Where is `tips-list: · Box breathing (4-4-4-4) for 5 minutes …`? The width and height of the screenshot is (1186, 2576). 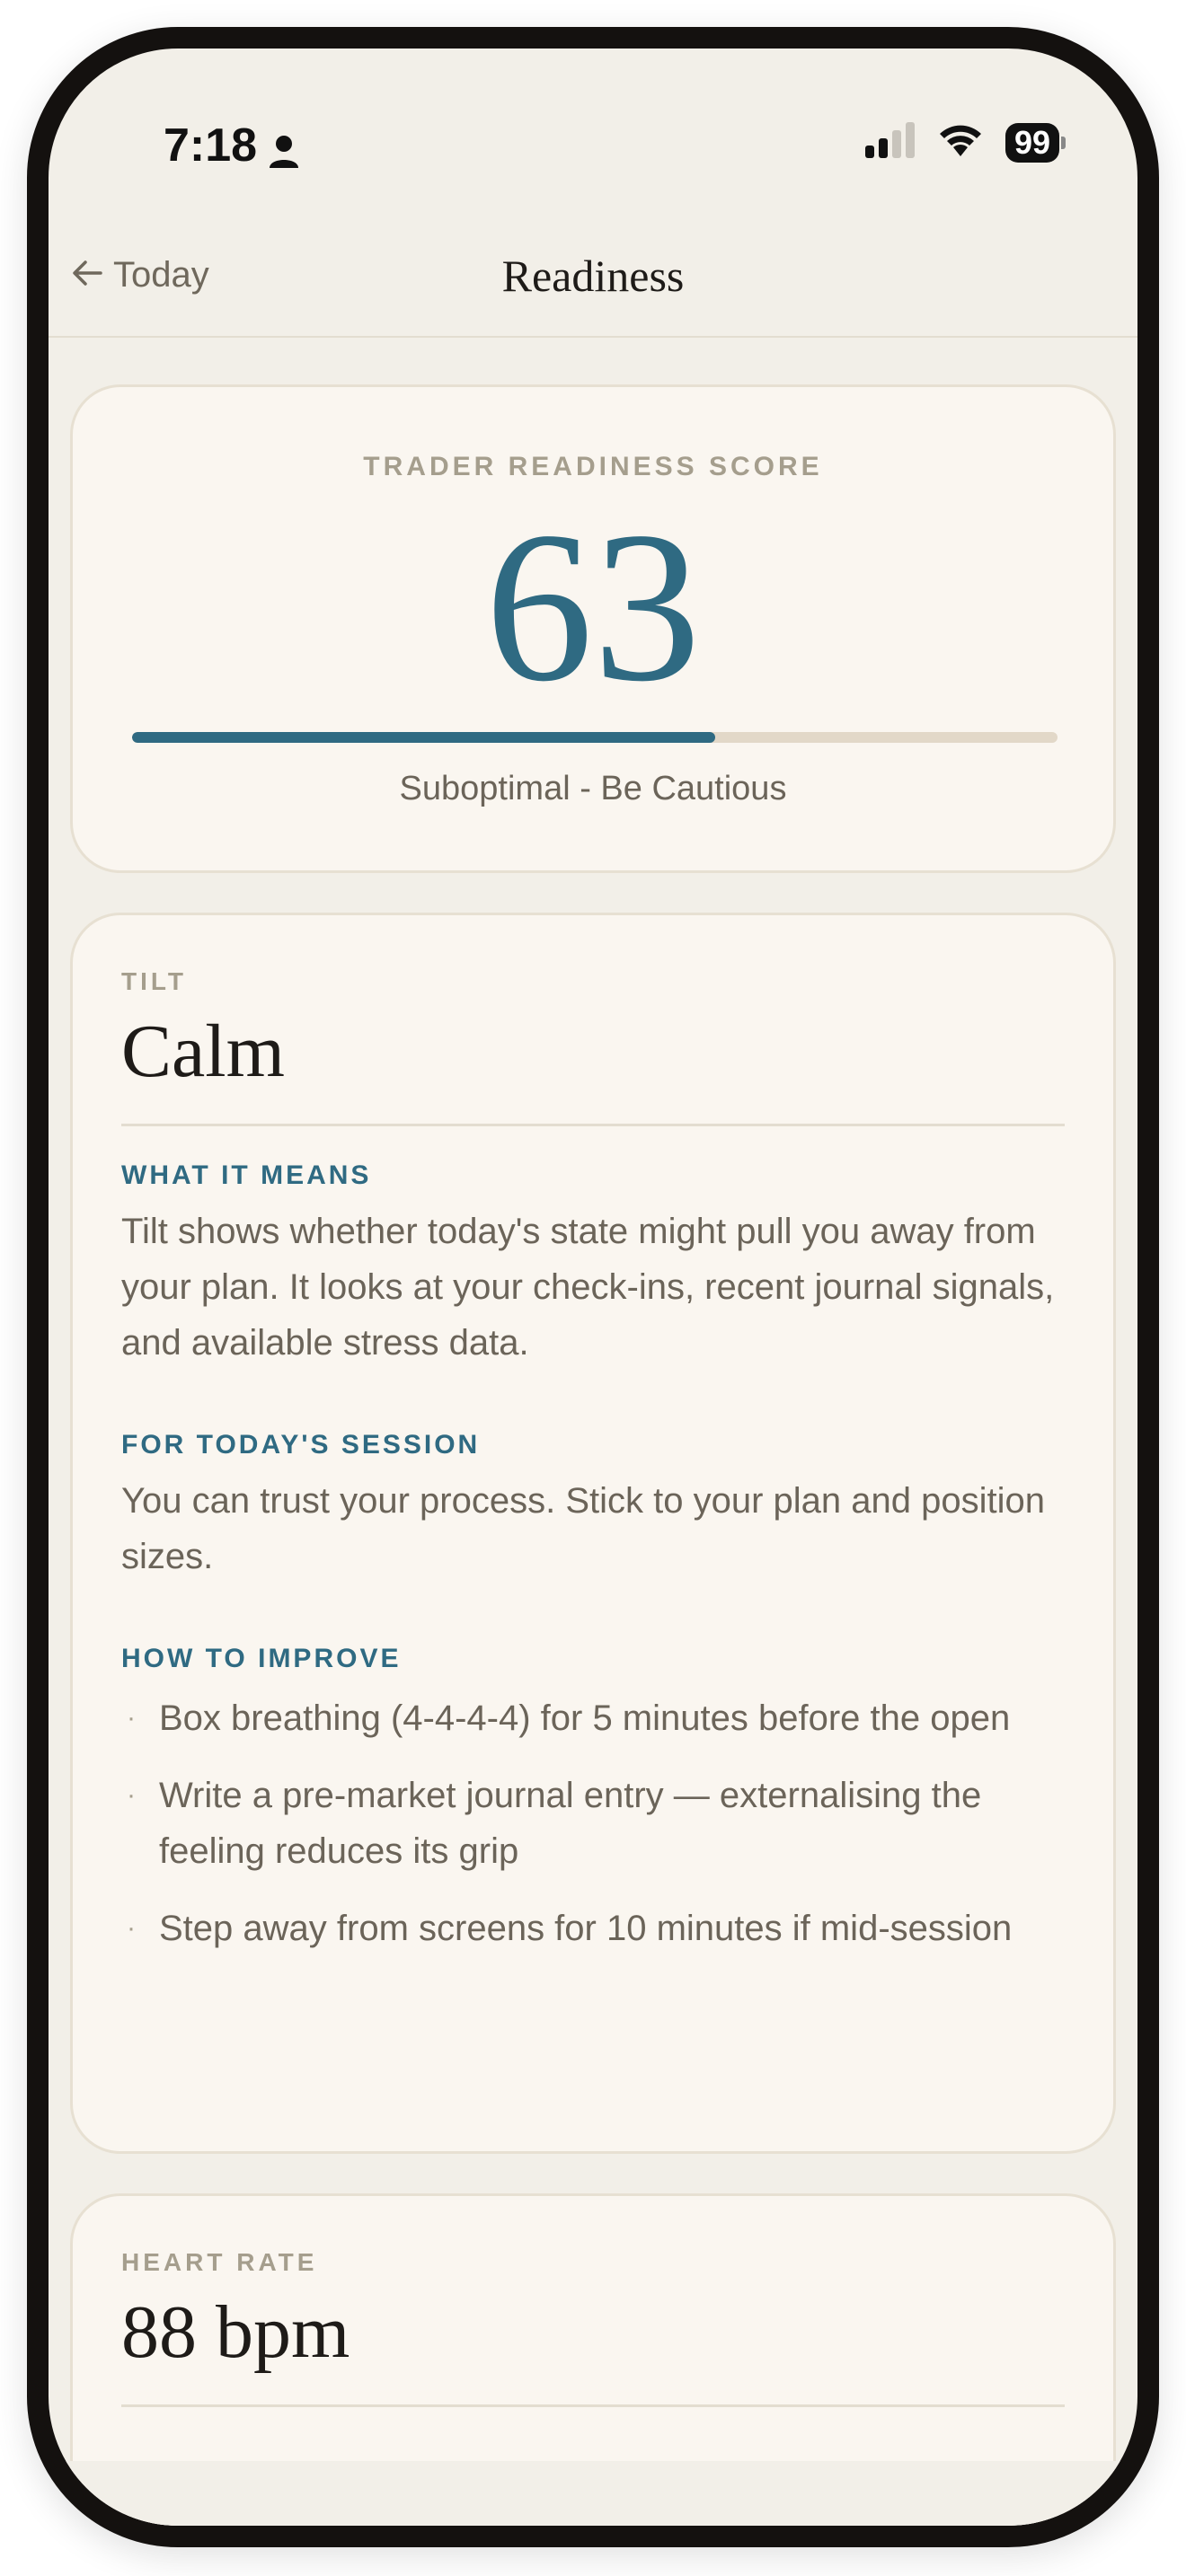
tips-list: · Box breathing (4-4-4-4) for 5 minutes … is located at coordinates (593, 1823).